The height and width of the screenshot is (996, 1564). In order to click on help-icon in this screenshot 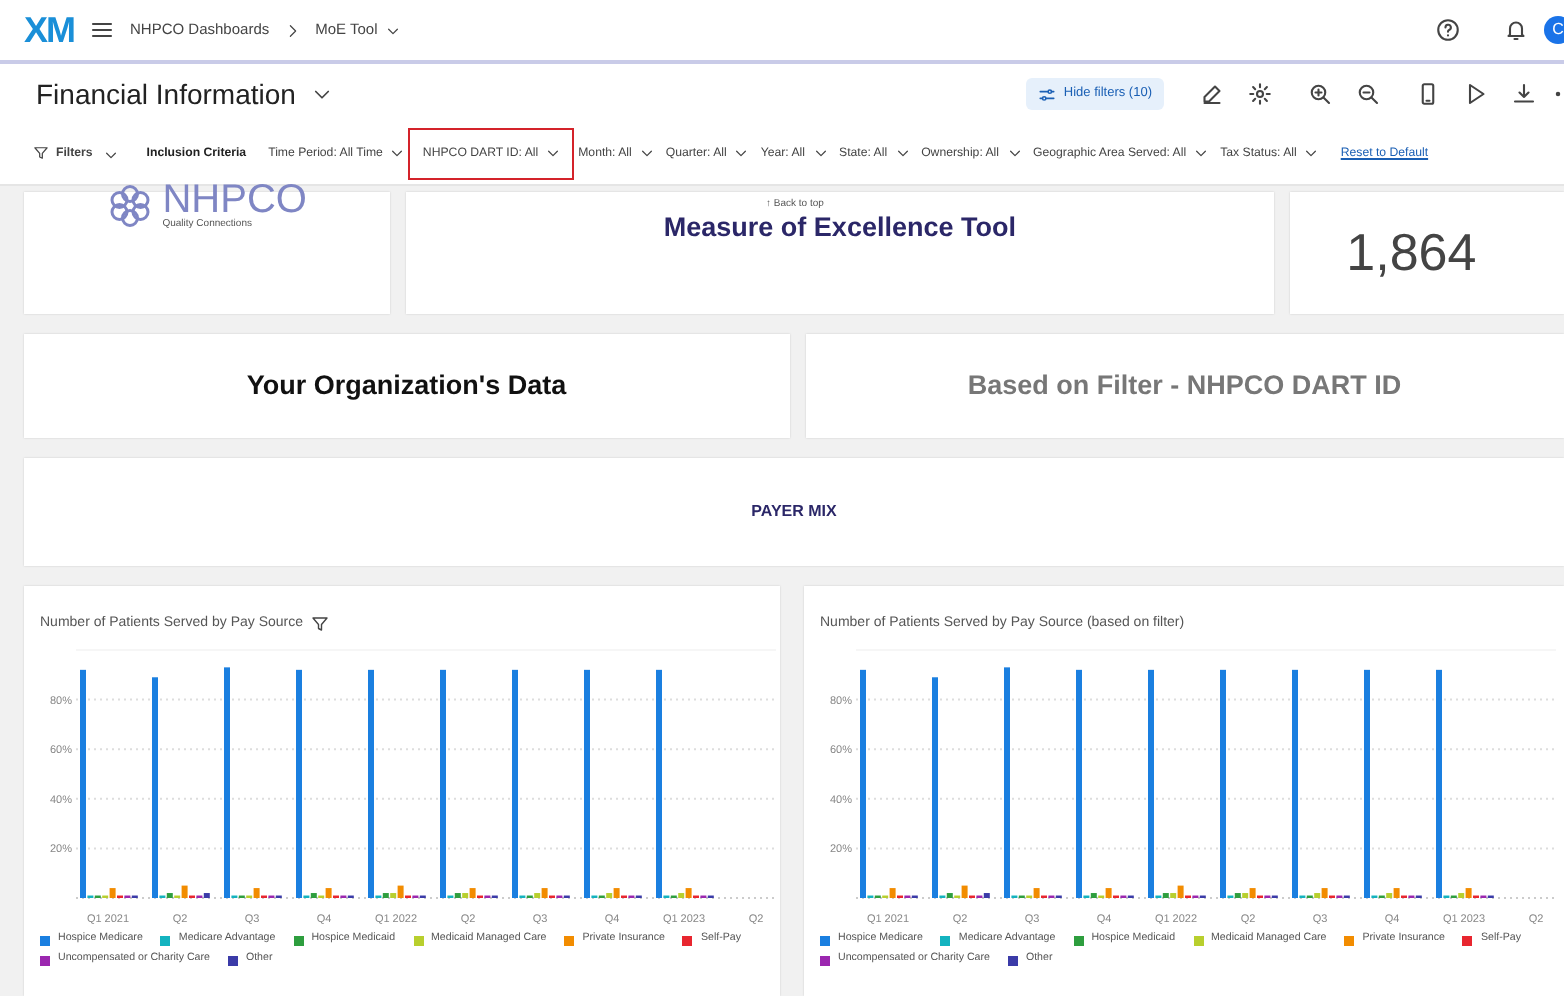, I will do `click(1448, 30)`.